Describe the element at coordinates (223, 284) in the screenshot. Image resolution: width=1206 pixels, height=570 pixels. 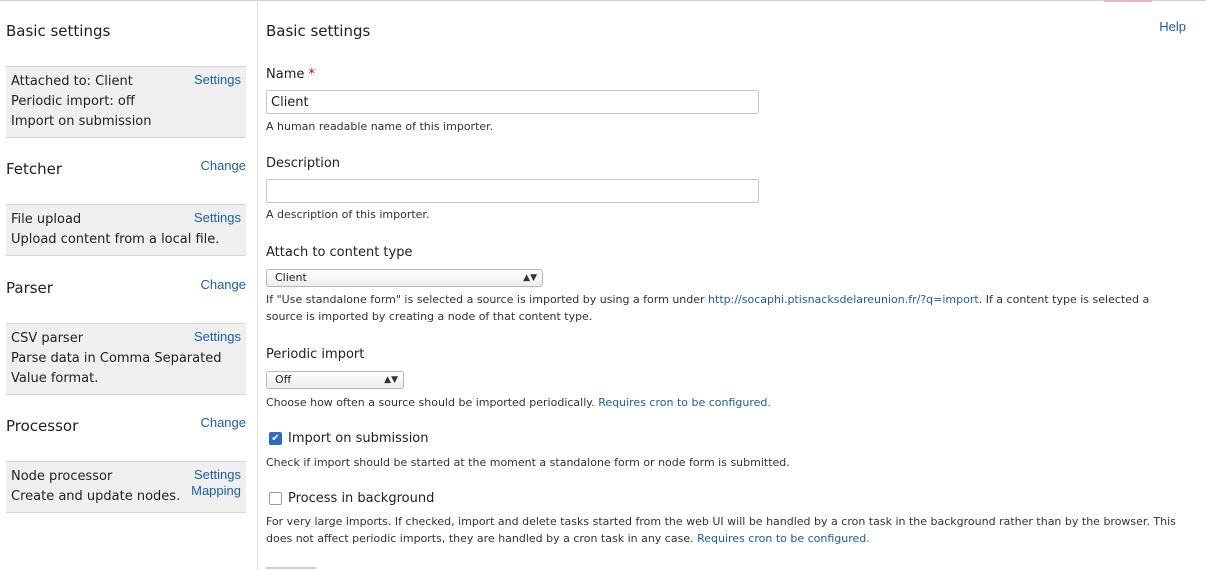
I see `parser-change-link: Change` at that location.